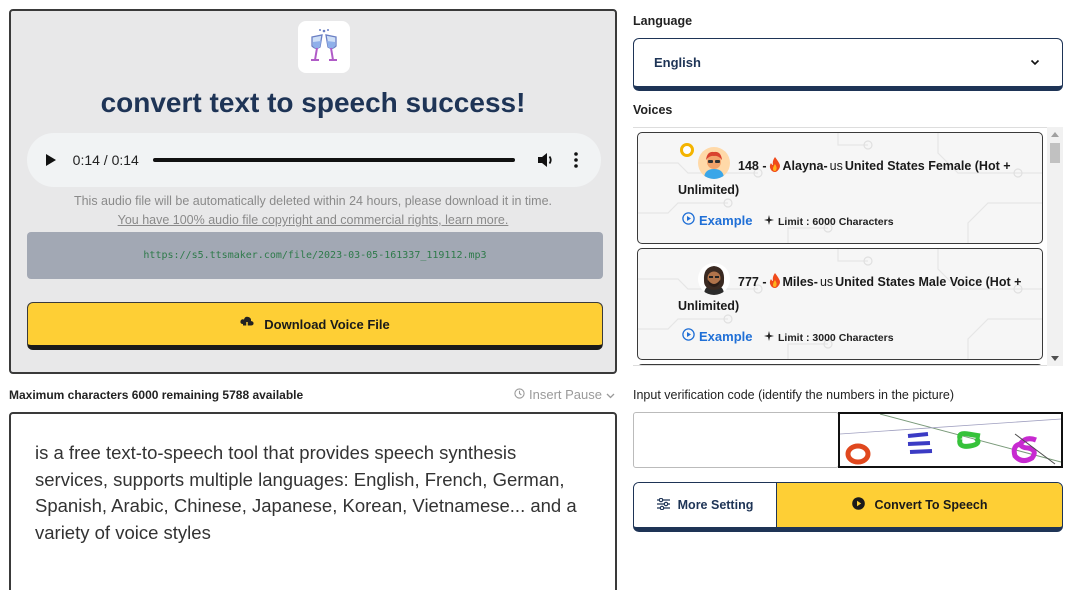 The width and height of the screenshot is (1080, 590). I want to click on audio-player: 0:14 / 0:14, so click(314, 160).